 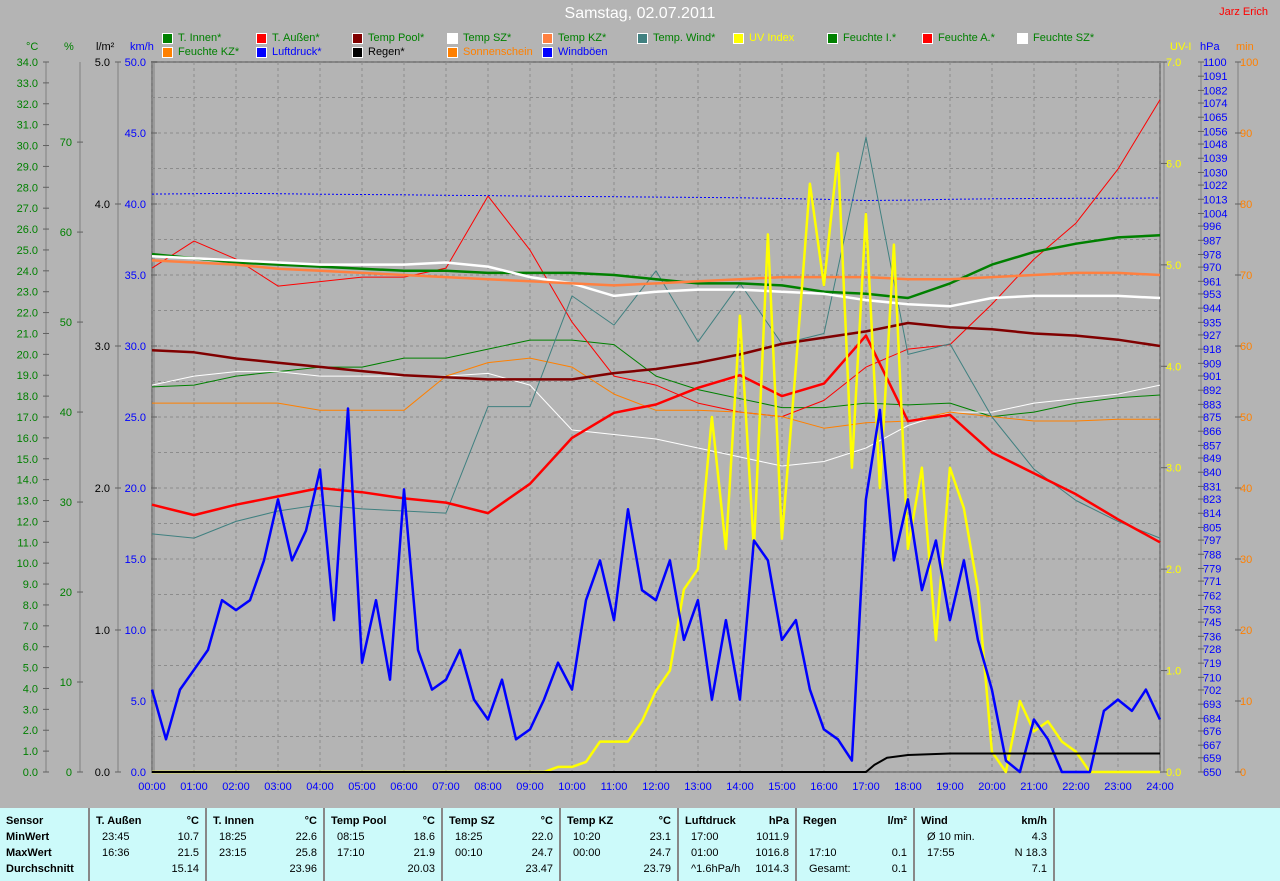 What do you see at coordinates (855, 853) in the screenshot?
I see `table-row: 17:10 0.1` at bounding box center [855, 853].